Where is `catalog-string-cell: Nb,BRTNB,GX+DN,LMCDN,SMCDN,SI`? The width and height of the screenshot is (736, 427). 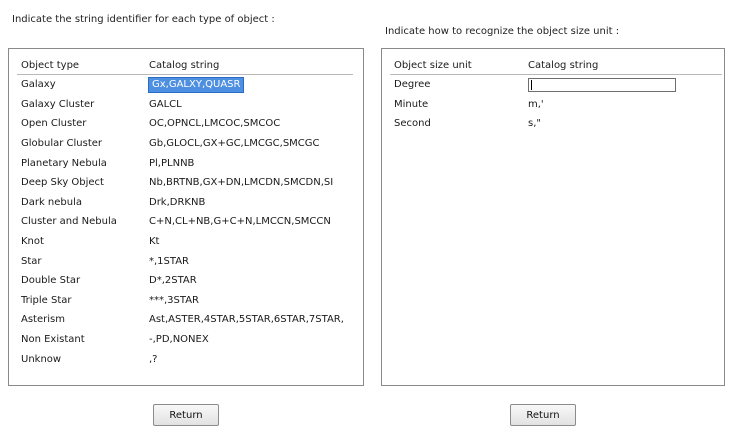 catalog-string-cell: Nb,BRTNB,GX+DN,LMCDN,SMCDN,SI is located at coordinates (249, 183).